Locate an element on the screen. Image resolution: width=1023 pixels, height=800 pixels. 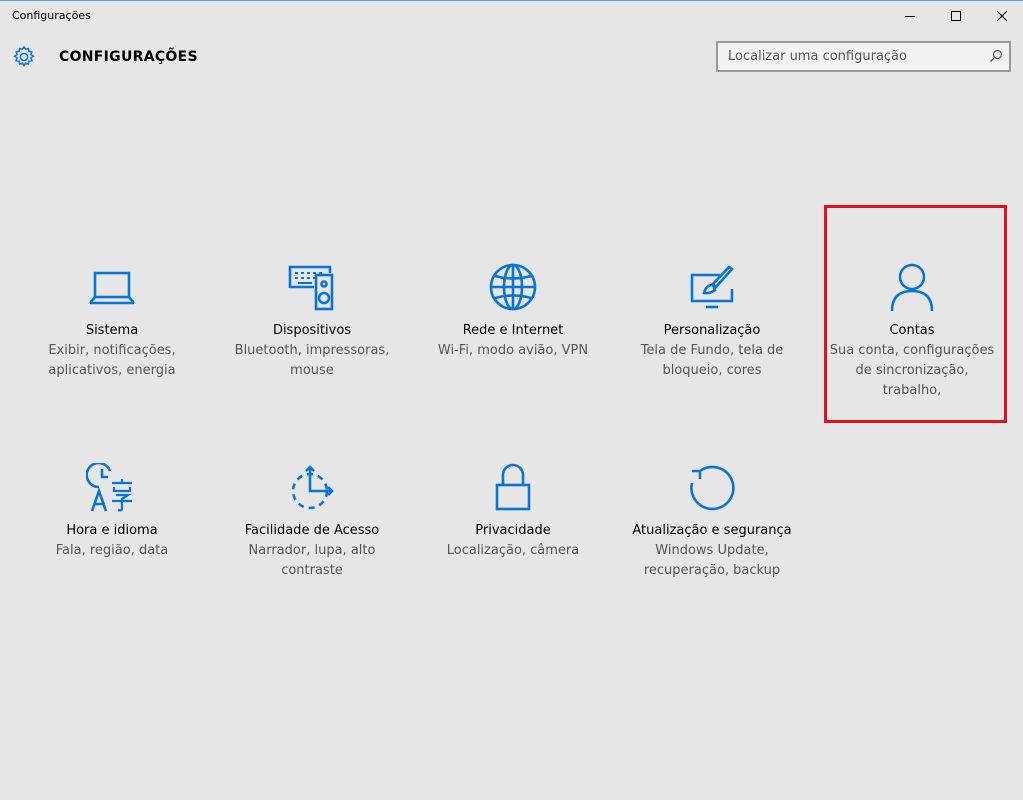
close-icon is located at coordinates (1002, 16).